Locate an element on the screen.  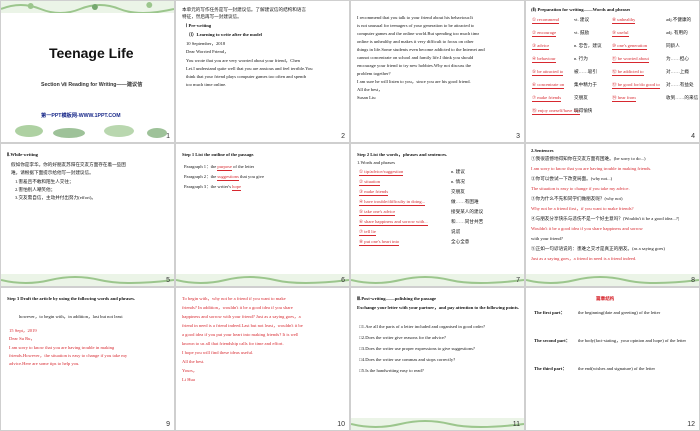
text-line: Yours， is located at coordinates (190, 370).